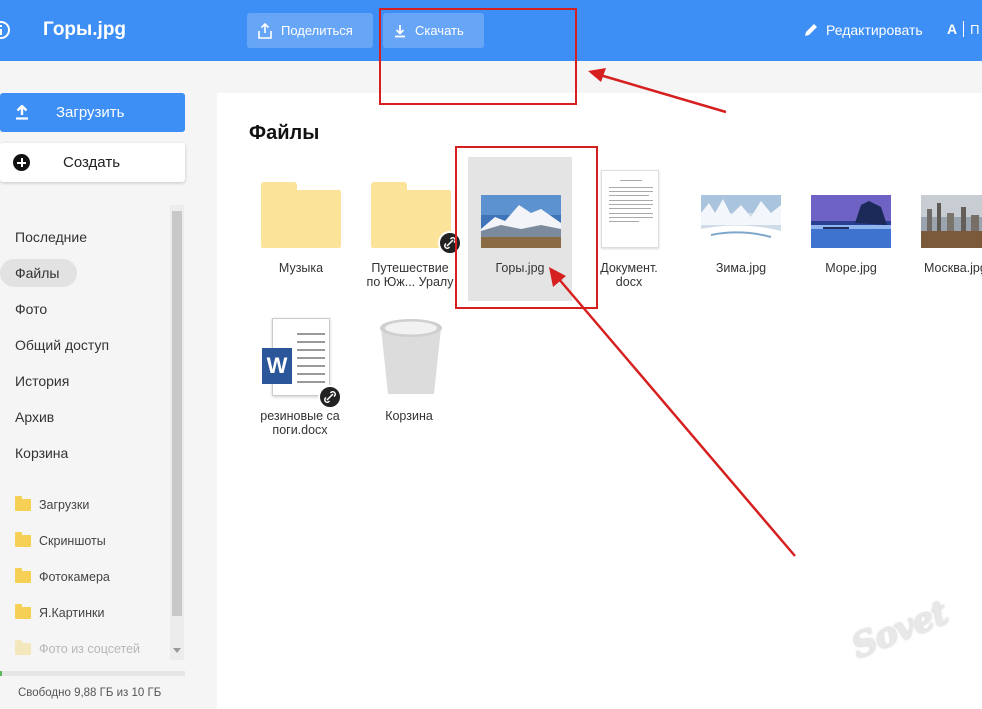 This screenshot has height=709, width=982. What do you see at coordinates (177, 650) in the screenshot?
I see `scroll-down-arrow-icon` at bounding box center [177, 650].